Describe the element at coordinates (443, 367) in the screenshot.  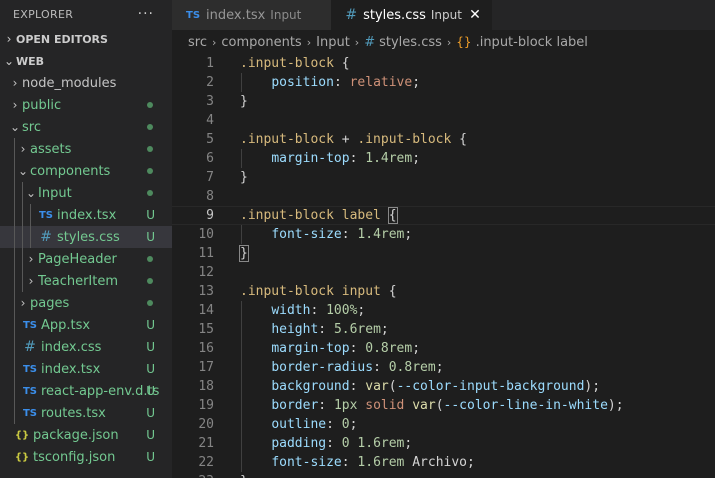
I see `code-line: 17 border-radius: 0.8rem;` at that location.